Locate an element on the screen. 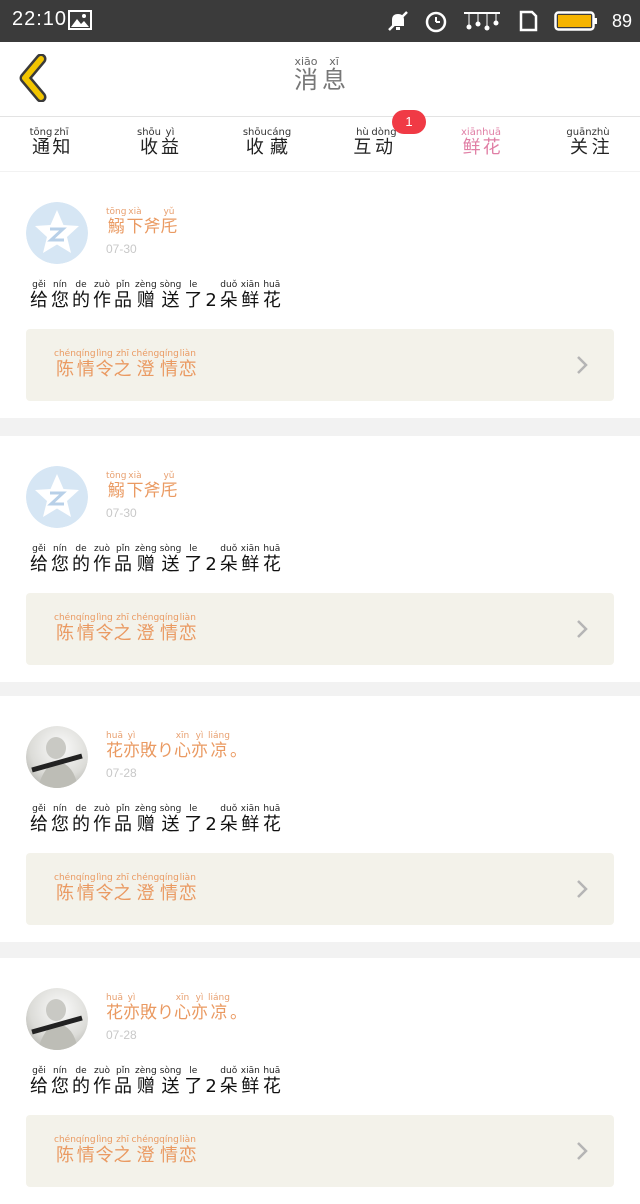  interaction-count-badge: 1 is located at coordinates (409, 122).